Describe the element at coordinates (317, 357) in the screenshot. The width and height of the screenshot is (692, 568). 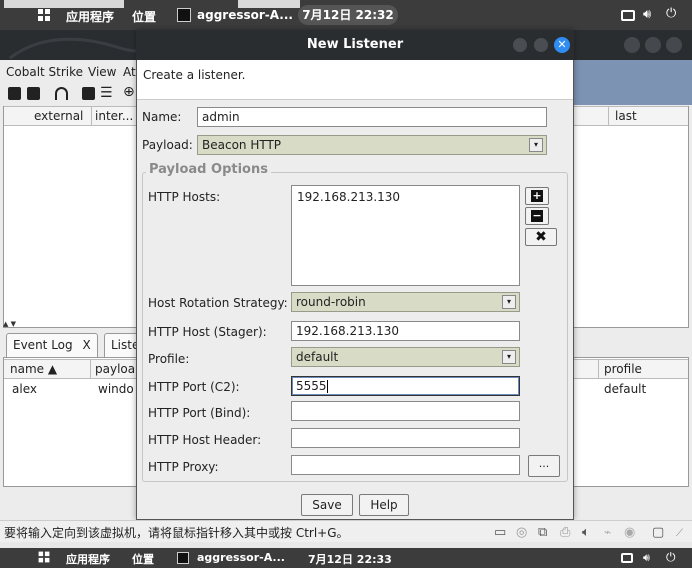
I see `profile-value: default` at that location.